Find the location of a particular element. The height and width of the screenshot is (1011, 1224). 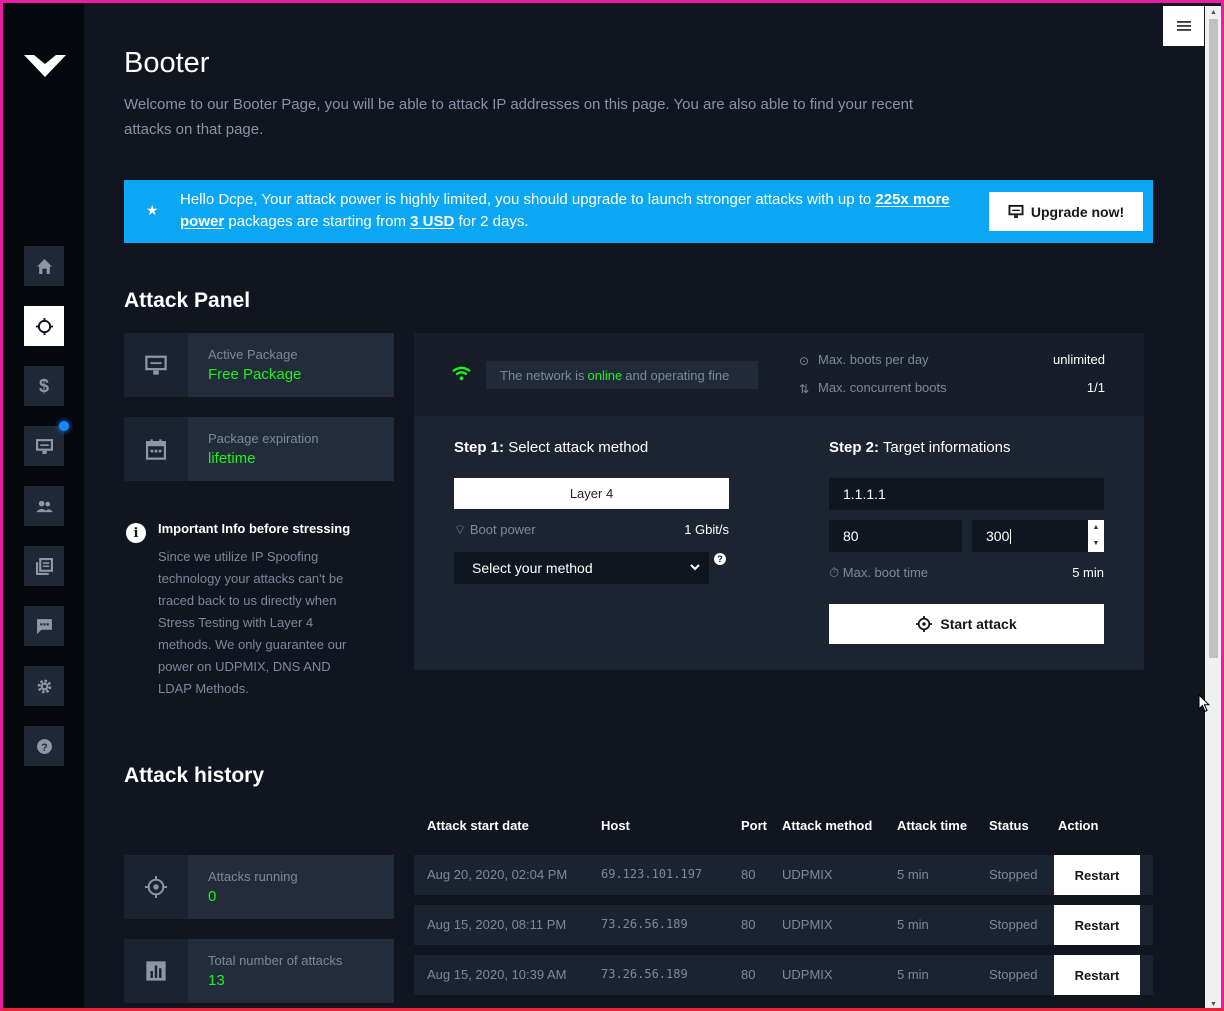

network-status: The network is online and operating fine is located at coordinates (622, 375).